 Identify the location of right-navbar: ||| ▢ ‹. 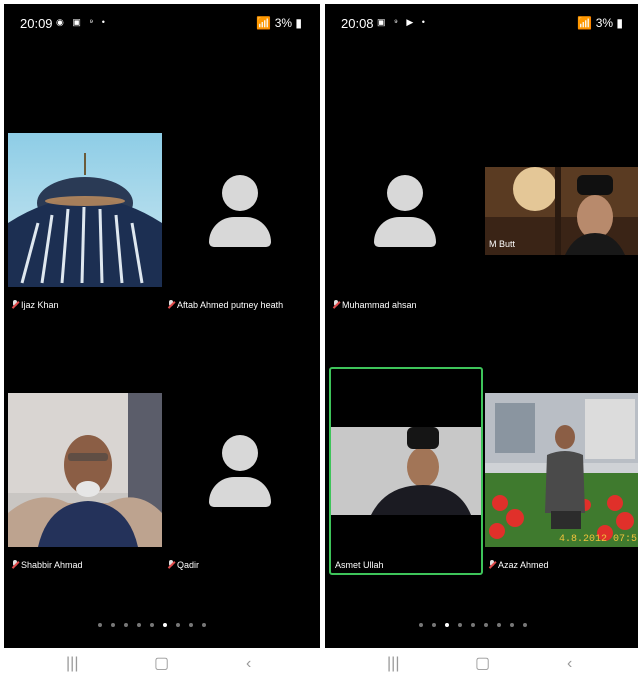
(481, 665).